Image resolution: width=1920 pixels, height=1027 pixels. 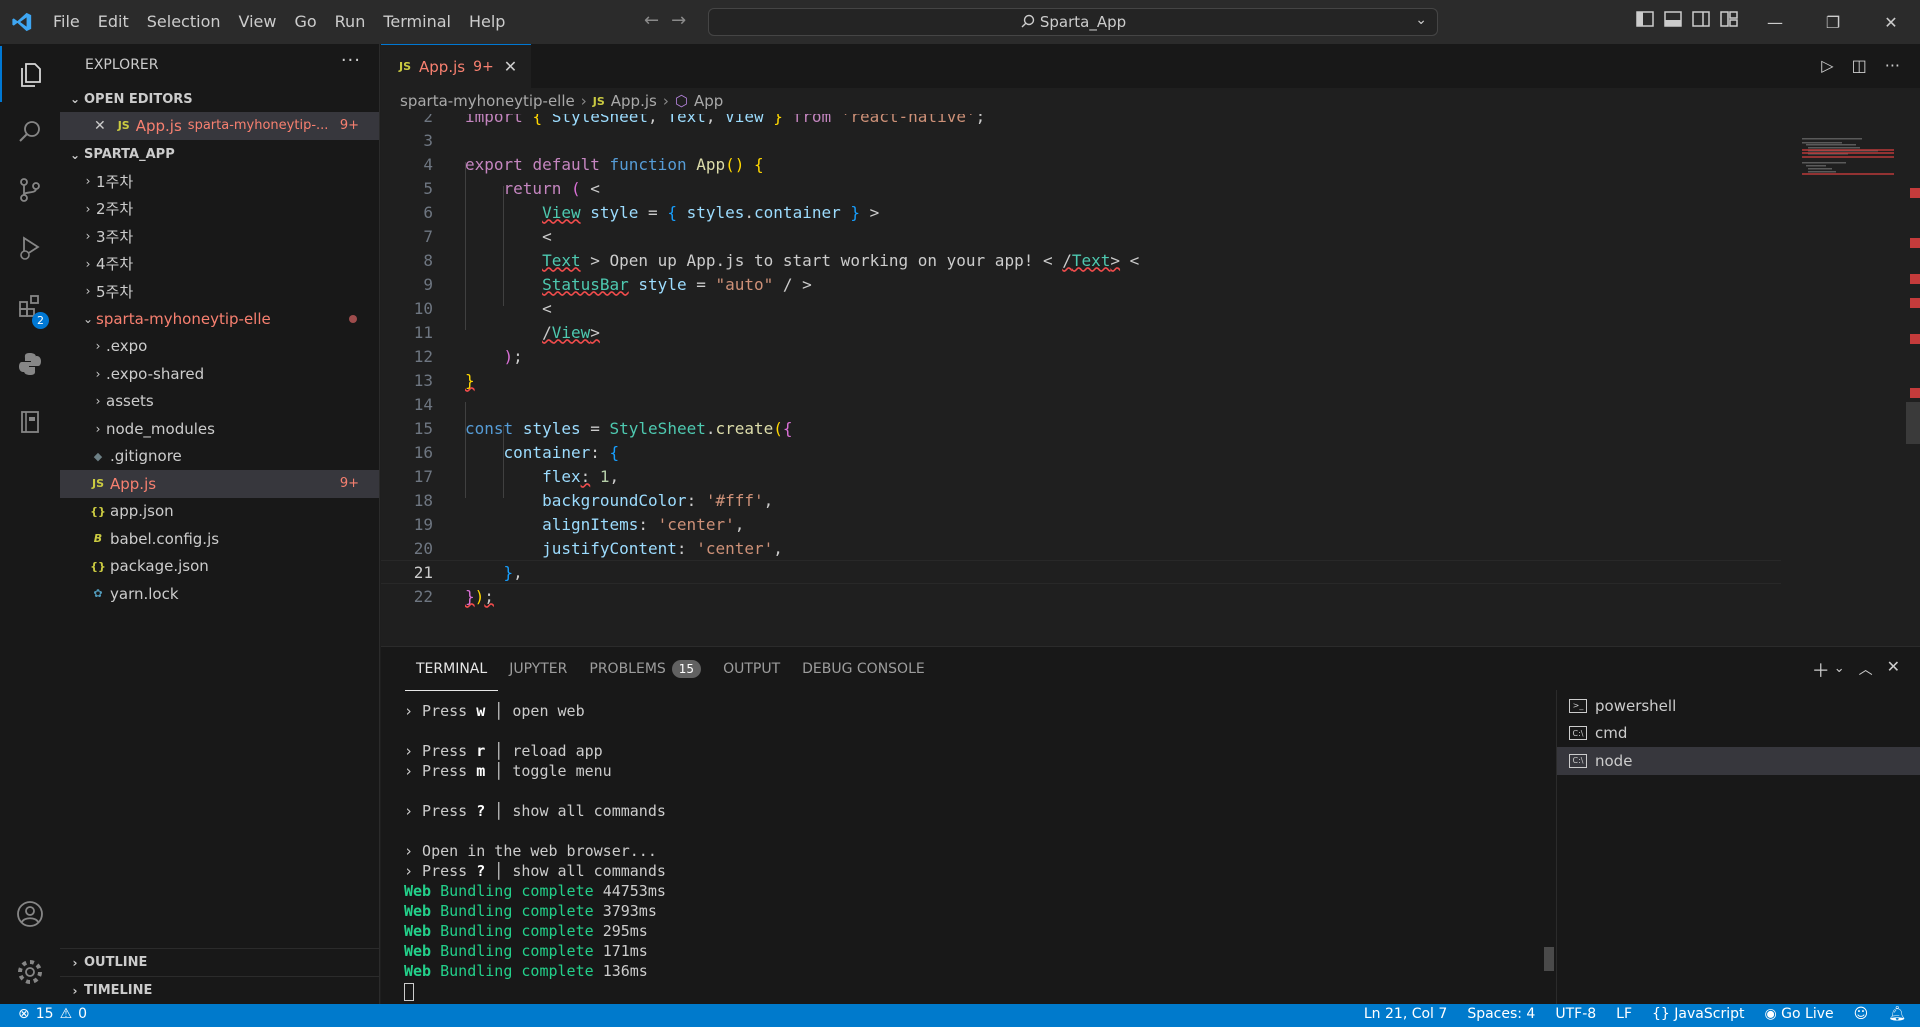 I want to click on close-window-icon: ✕, so click(x=1891, y=22).